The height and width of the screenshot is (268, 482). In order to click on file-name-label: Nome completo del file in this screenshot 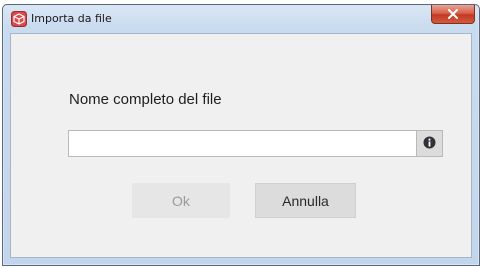, I will do `click(145, 99)`.